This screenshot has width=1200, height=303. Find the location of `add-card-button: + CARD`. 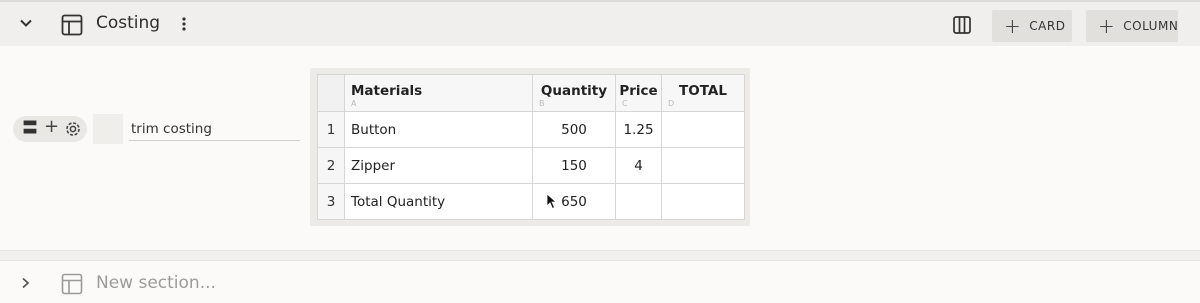

add-card-button: + CARD is located at coordinates (1032, 26).